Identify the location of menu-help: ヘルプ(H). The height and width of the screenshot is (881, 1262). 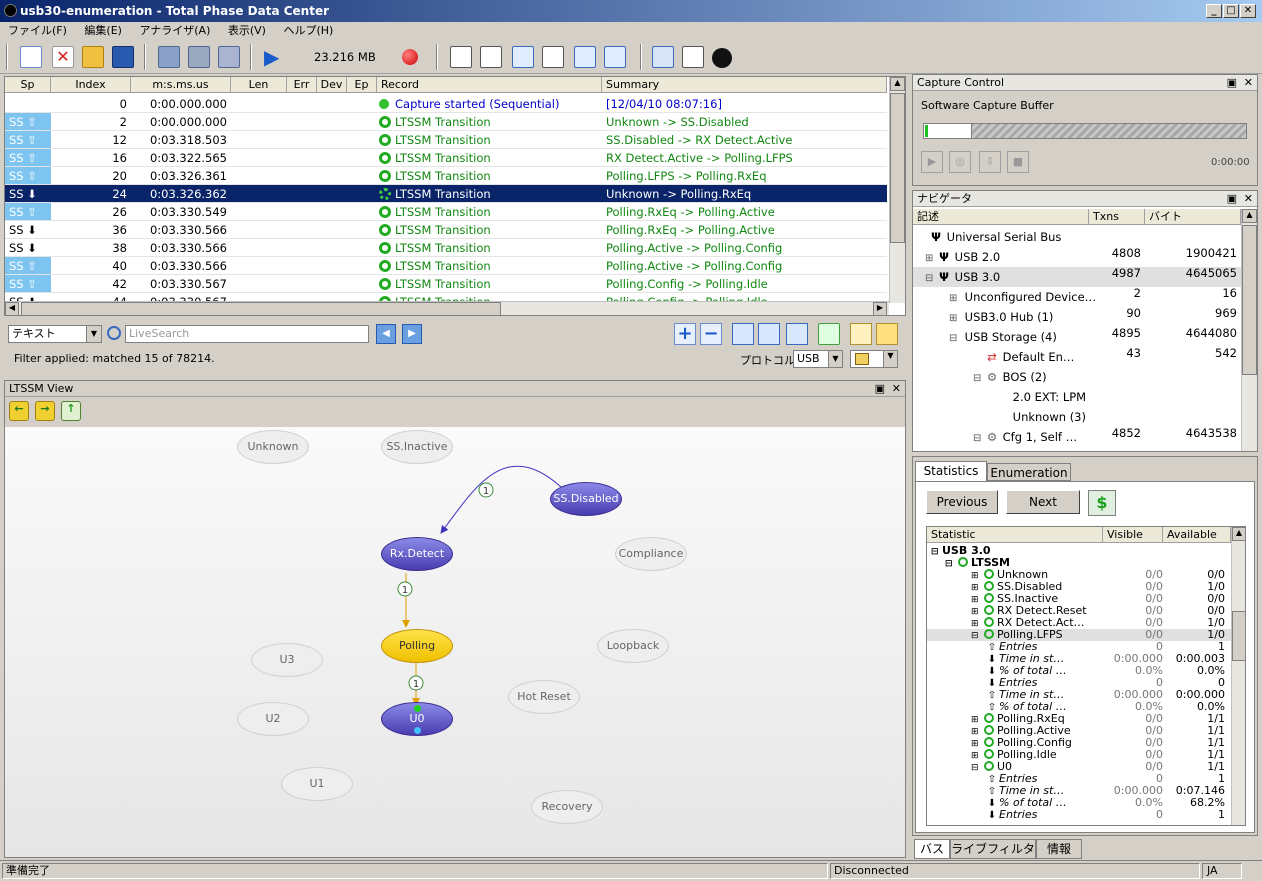
(308, 30).